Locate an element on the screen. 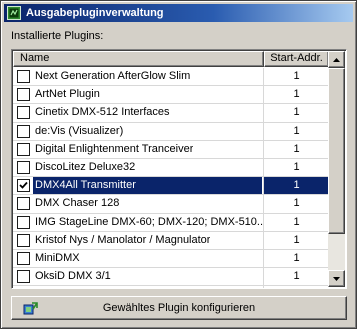 This screenshot has height=329, width=357. plugin-name: DMX Chaser 128 is located at coordinates (77, 203).